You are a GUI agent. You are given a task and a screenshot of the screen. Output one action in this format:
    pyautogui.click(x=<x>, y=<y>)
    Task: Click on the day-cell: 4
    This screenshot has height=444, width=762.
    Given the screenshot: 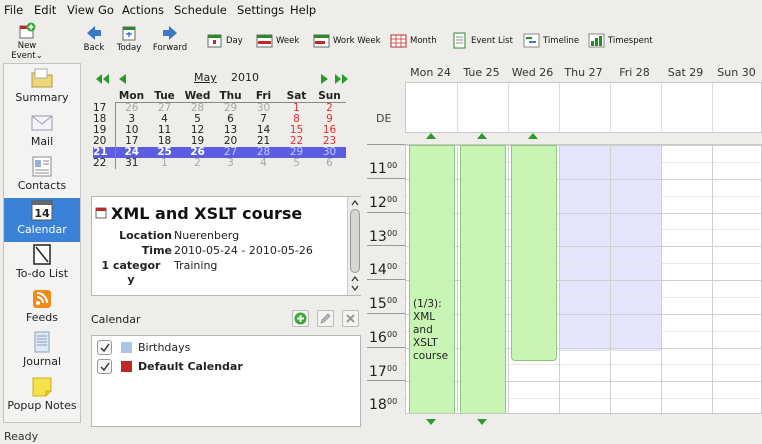 What is the action you would take?
    pyautogui.click(x=263, y=163)
    